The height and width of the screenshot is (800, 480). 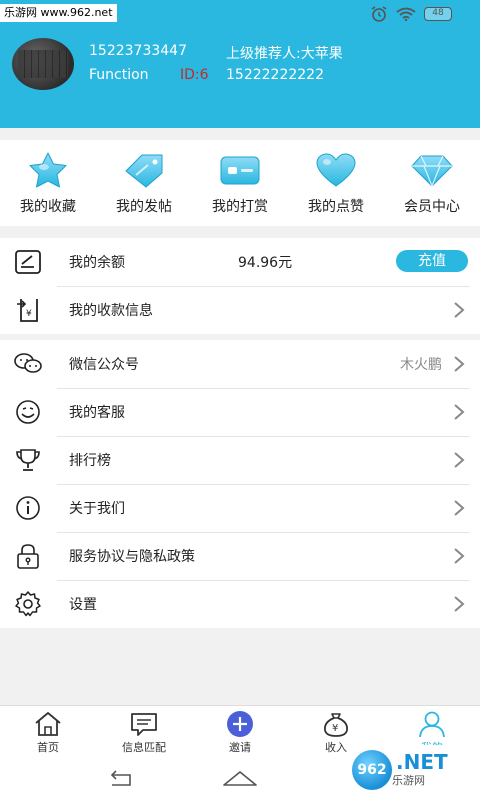 I want to click on menu-item-wechat-official: 微信公众号 木火鹏, so click(x=240, y=364).